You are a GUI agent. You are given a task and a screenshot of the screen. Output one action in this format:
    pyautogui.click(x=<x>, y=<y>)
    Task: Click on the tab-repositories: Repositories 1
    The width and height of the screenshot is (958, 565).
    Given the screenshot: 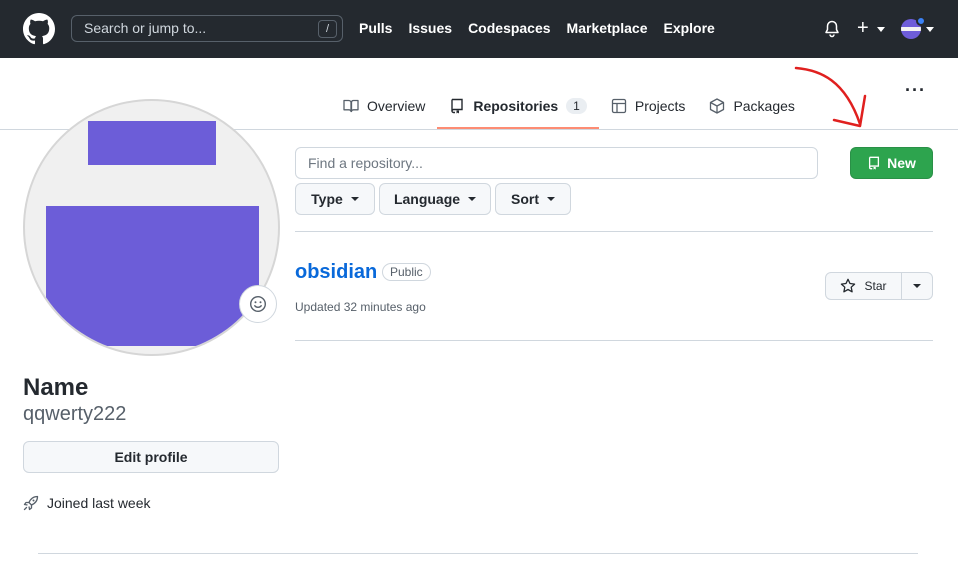 What is the action you would take?
    pyautogui.click(x=518, y=108)
    